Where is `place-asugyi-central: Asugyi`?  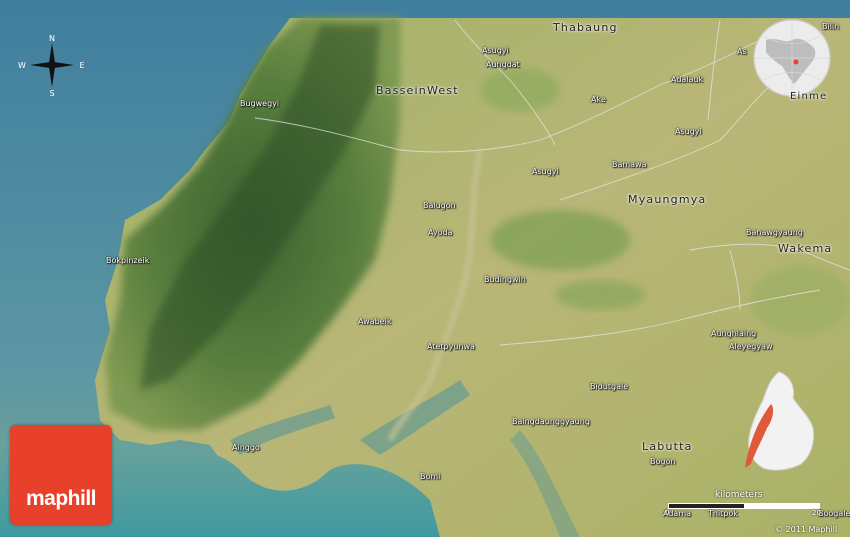 place-asugyi-central: Asugyi is located at coordinates (545, 171).